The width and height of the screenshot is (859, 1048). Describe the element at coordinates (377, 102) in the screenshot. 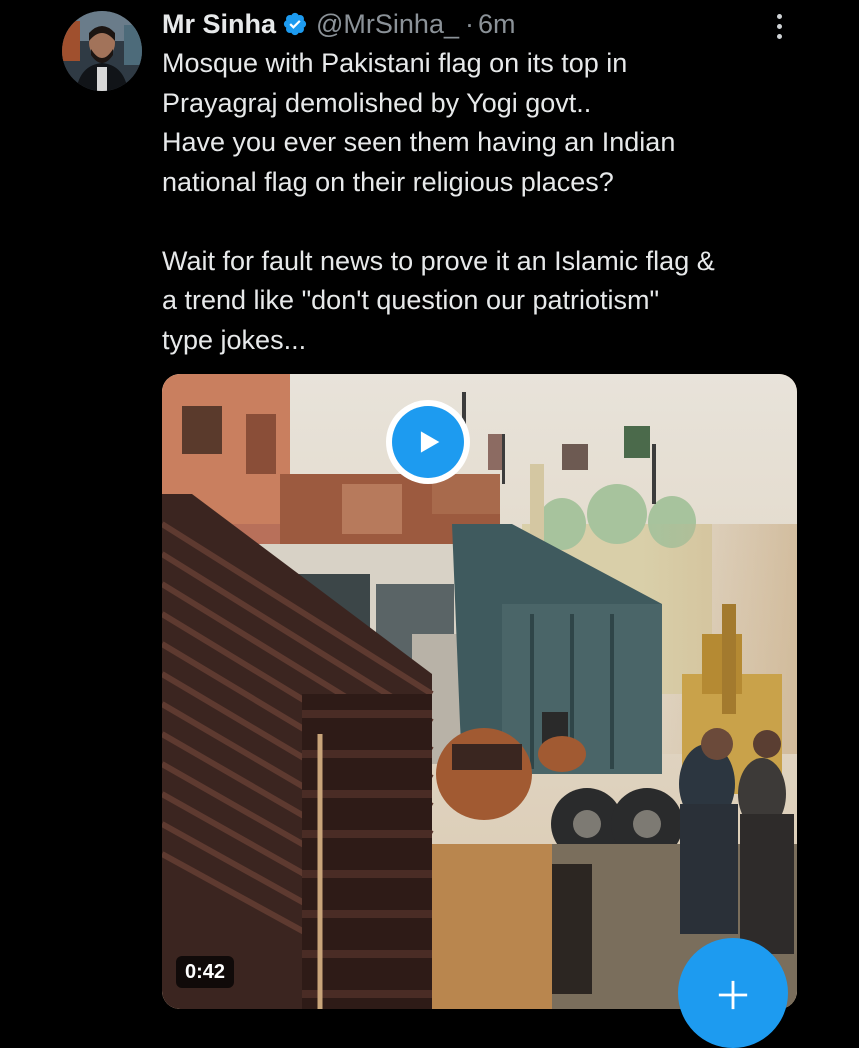

I see `tweet-text-line: Prayagraj demolished by Yogi govt..` at that location.